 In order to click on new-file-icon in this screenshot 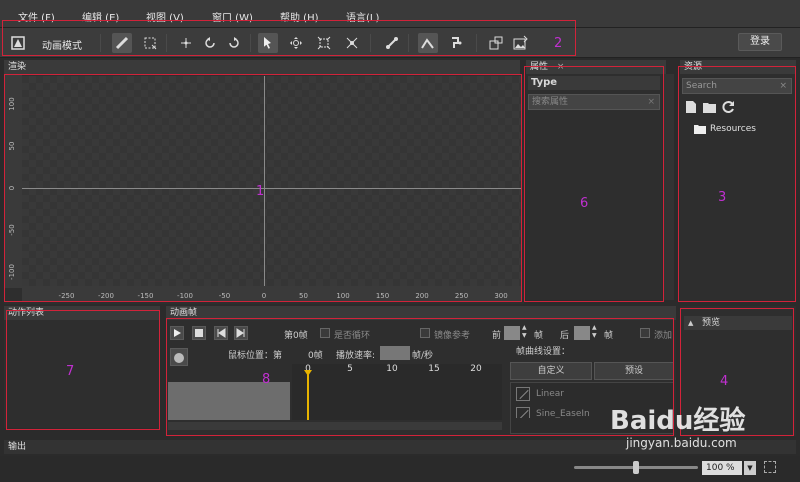, I will do `click(691, 107)`.